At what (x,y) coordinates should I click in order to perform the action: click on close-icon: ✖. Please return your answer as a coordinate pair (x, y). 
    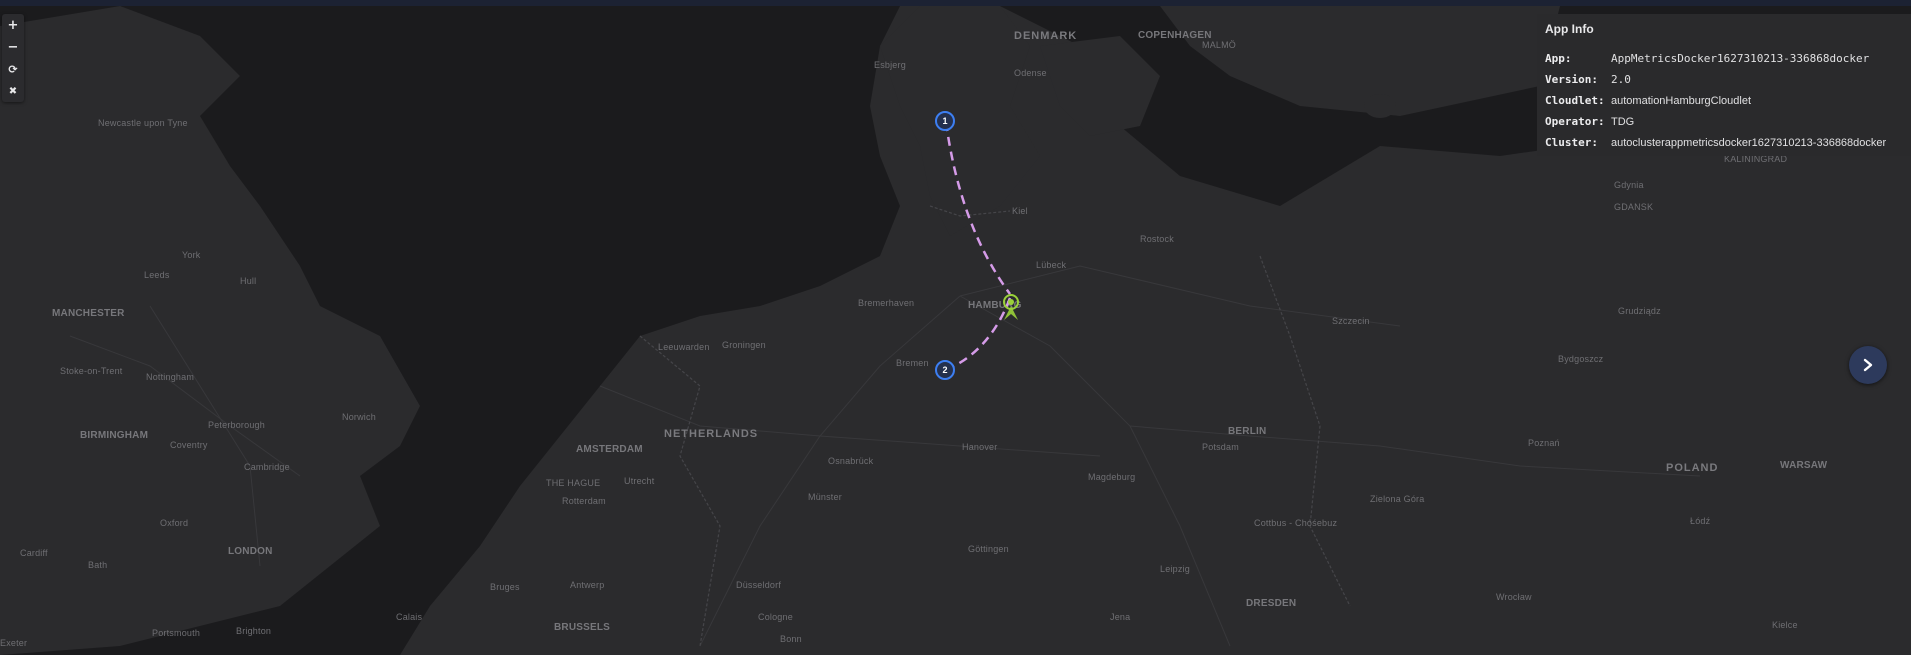
    Looking at the image, I should click on (13, 91).